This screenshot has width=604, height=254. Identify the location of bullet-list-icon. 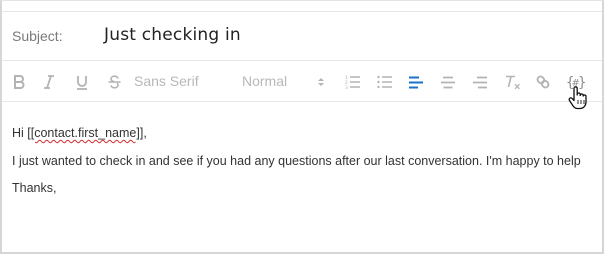
(384, 82).